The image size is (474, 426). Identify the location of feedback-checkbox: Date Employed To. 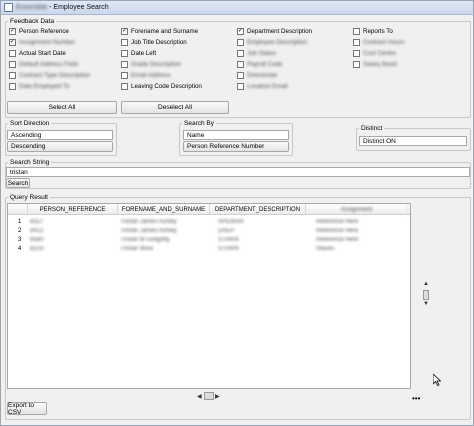
(39, 86).